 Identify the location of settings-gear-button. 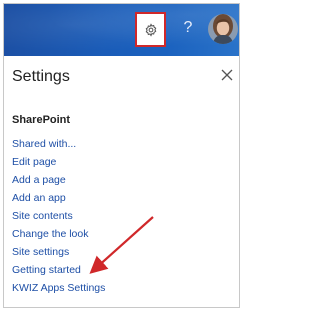
(150, 29).